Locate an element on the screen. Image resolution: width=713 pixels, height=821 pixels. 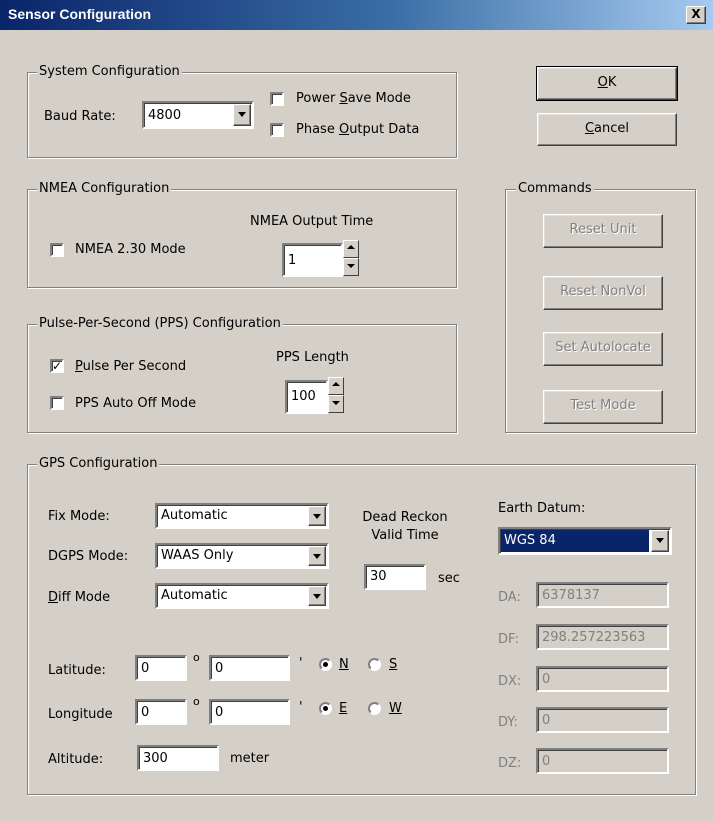
altitude-unit: meter is located at coordinates (250, 758).